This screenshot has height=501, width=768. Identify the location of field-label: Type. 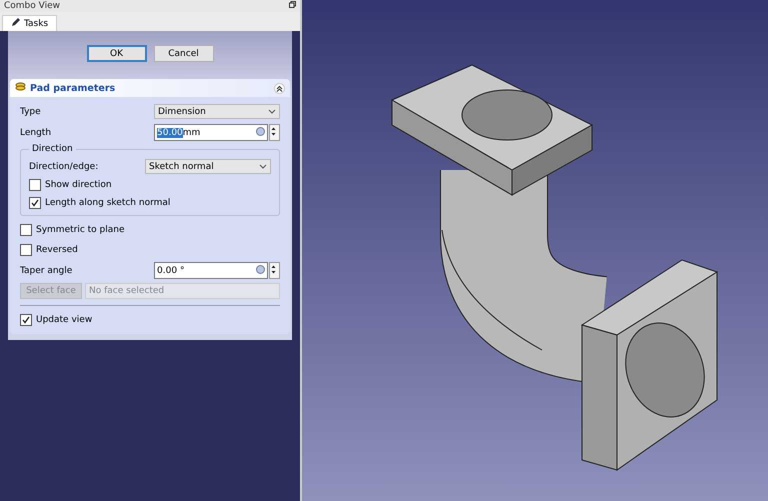
(31, 111).